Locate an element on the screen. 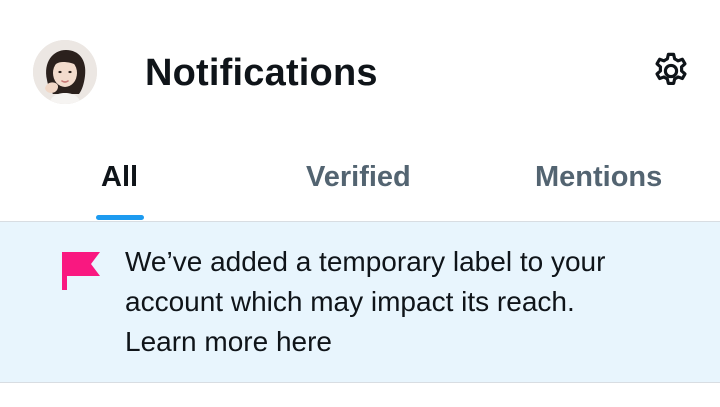  flag-icon is located at coordinates (81, 271).